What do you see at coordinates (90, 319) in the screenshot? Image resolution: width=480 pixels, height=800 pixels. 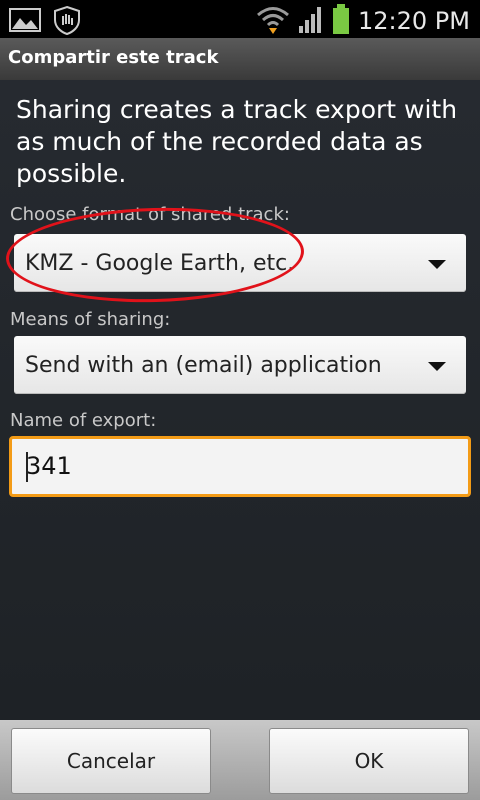 I see `sharing-label: Means of sharing:` at bounding box center [90, 319].